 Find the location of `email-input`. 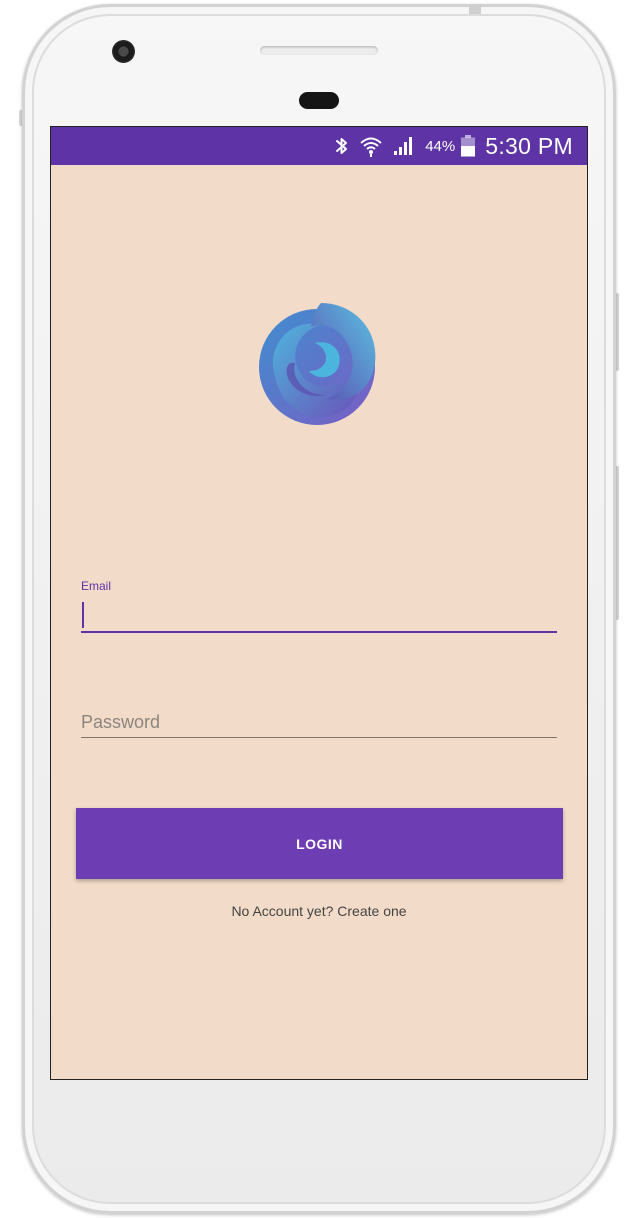

email-input is located at coordinates (319, 614).